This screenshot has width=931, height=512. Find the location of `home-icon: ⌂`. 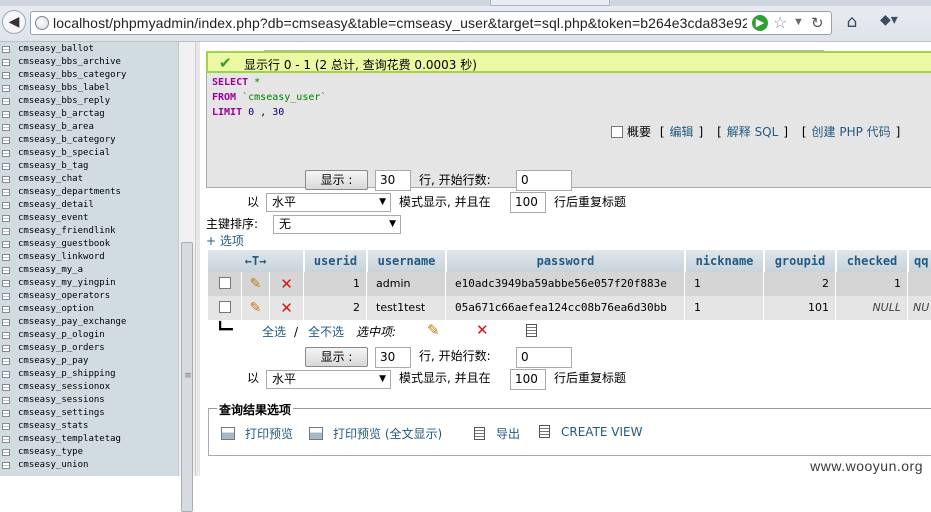

home-icon: ⌂ is located at coordinates (852, 22).